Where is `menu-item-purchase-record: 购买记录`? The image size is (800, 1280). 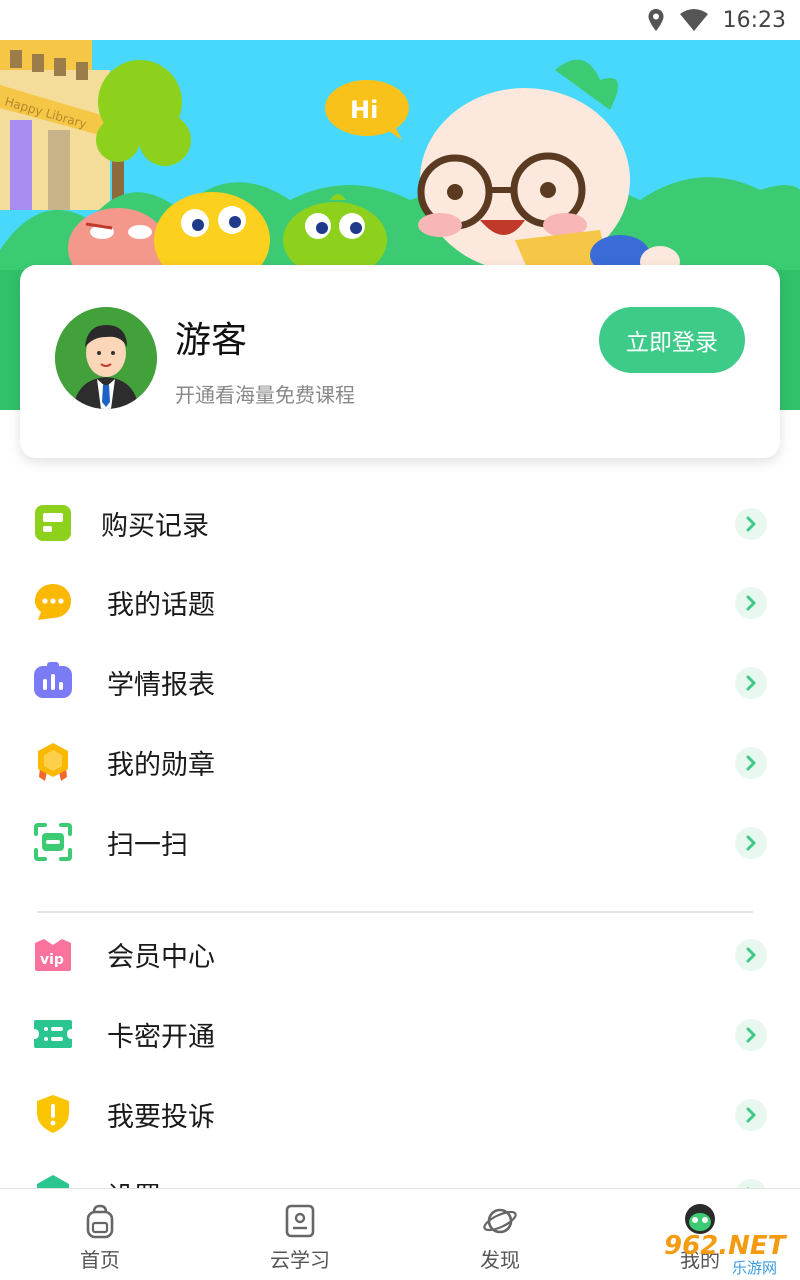 menu-item-purchase-record: 购买记录 is located at coordinates (400, 522).